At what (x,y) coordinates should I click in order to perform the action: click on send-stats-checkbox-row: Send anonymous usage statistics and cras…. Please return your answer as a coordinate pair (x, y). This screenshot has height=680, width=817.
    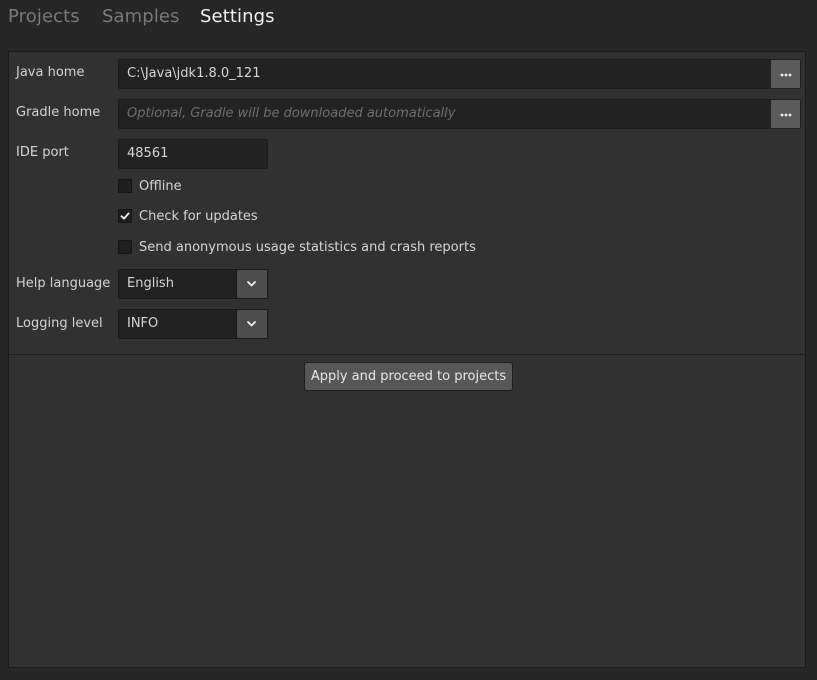
    Looking at the image, I should click on (297, 247).